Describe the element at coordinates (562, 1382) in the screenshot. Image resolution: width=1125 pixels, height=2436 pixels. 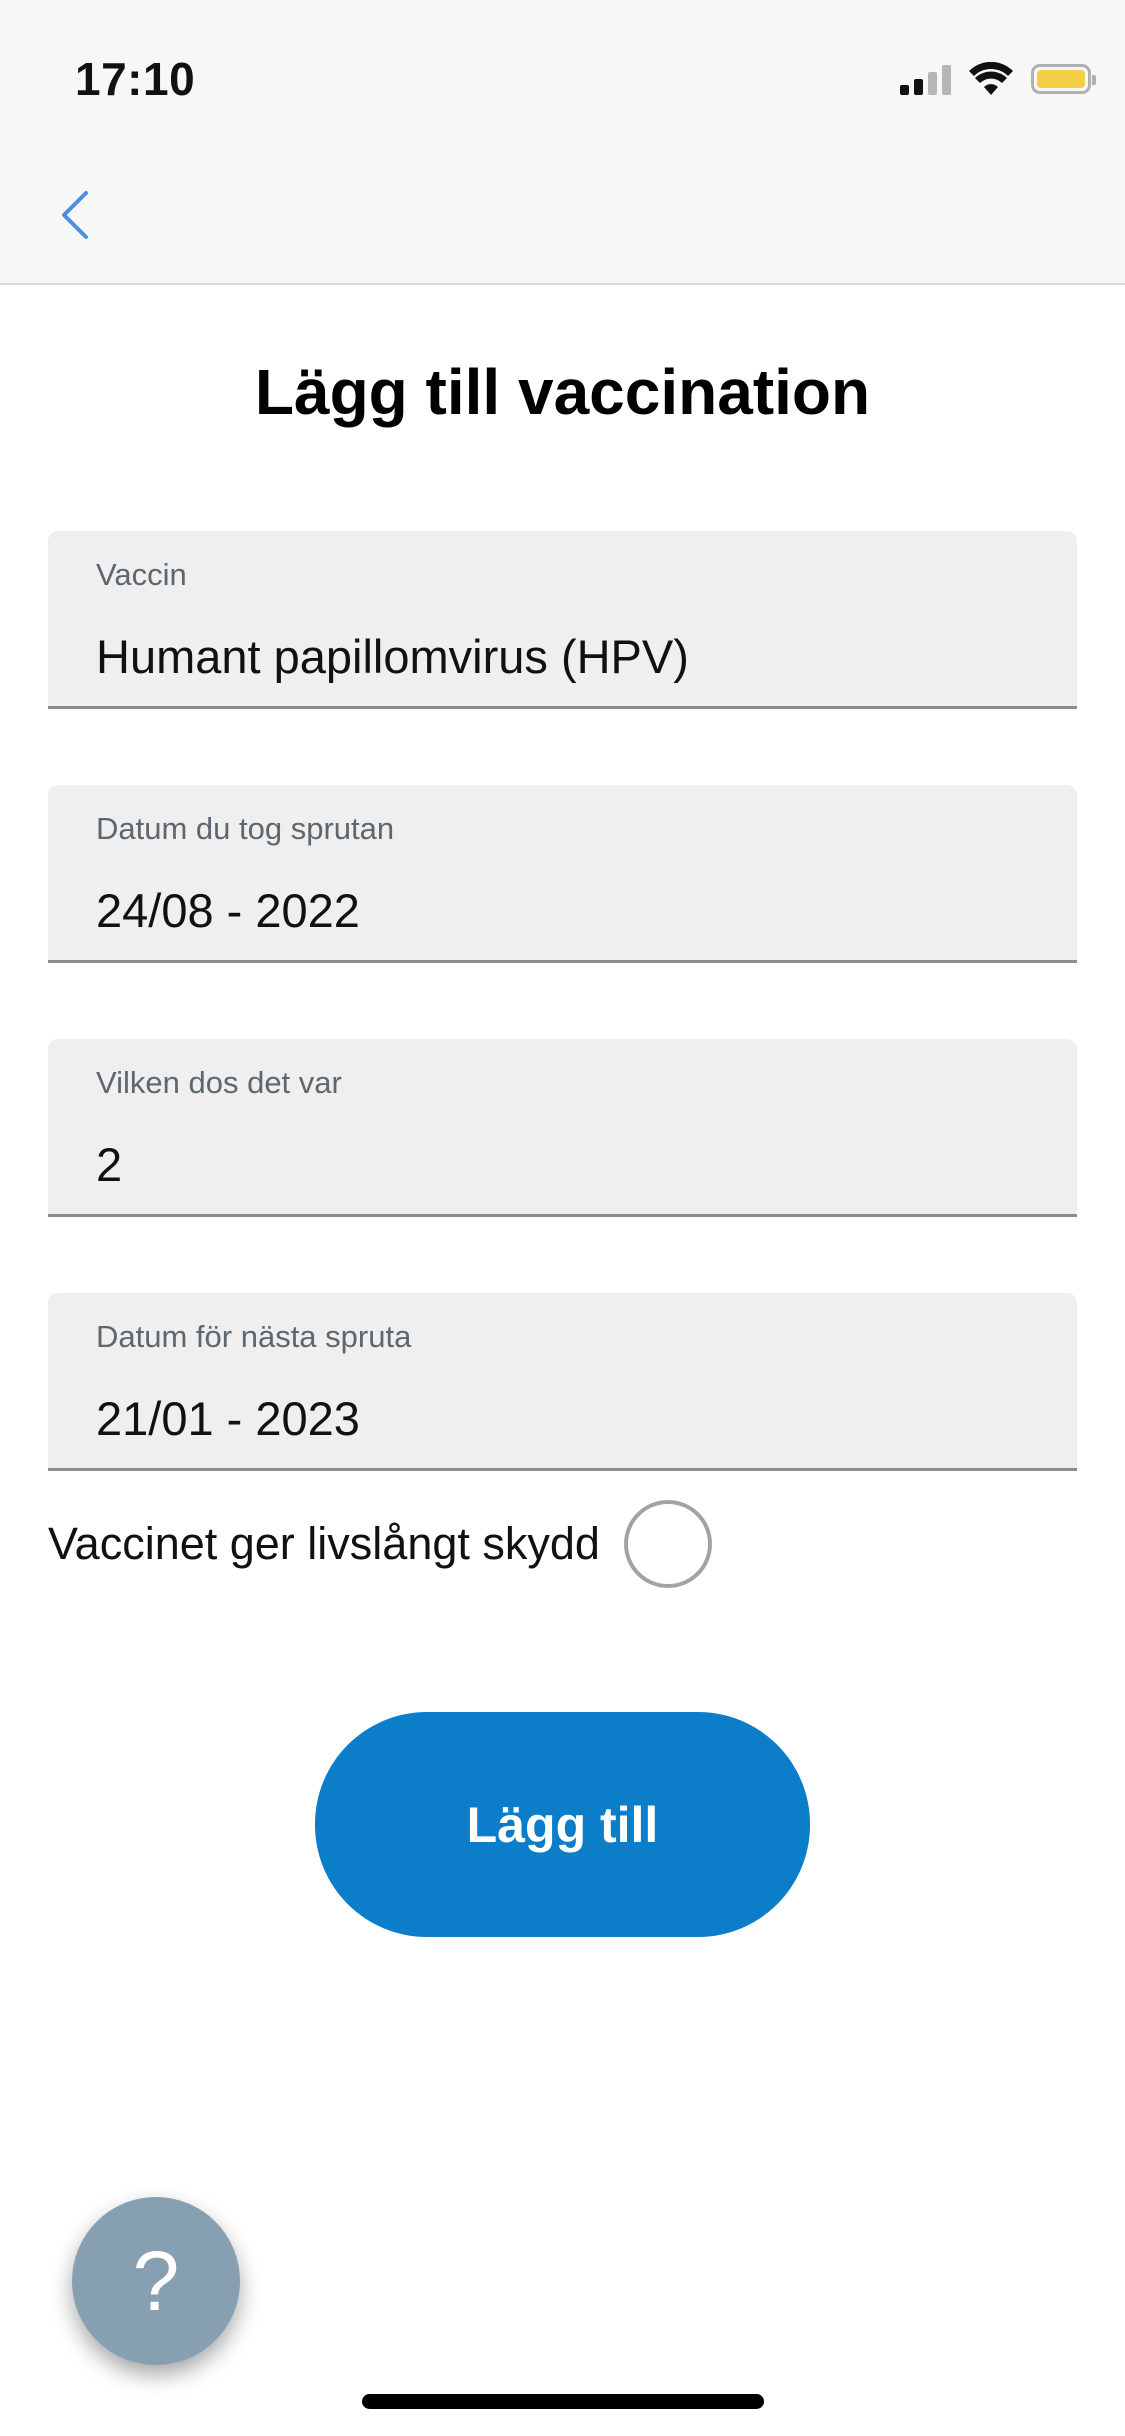
I see `next-date-field: Datum för nästa spruta 21/01 - 2023` at that location.